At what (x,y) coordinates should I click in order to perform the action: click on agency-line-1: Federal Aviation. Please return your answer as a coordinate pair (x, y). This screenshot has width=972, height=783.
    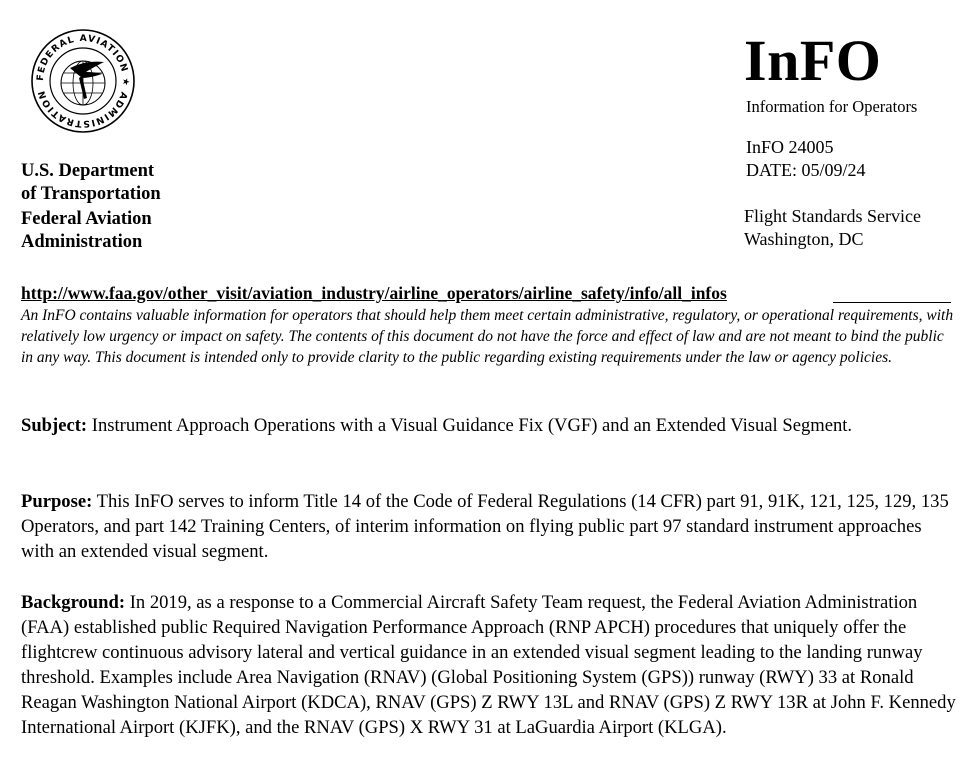
    Looking at the image, I should click on (86, 219).